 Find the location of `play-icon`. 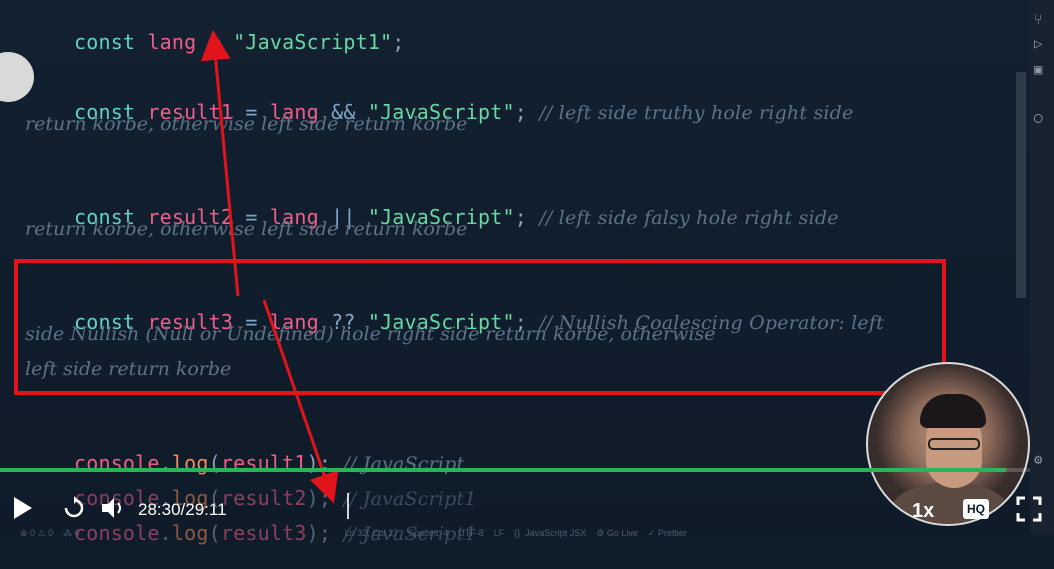

play-icon is located at coordinates (23, 508).